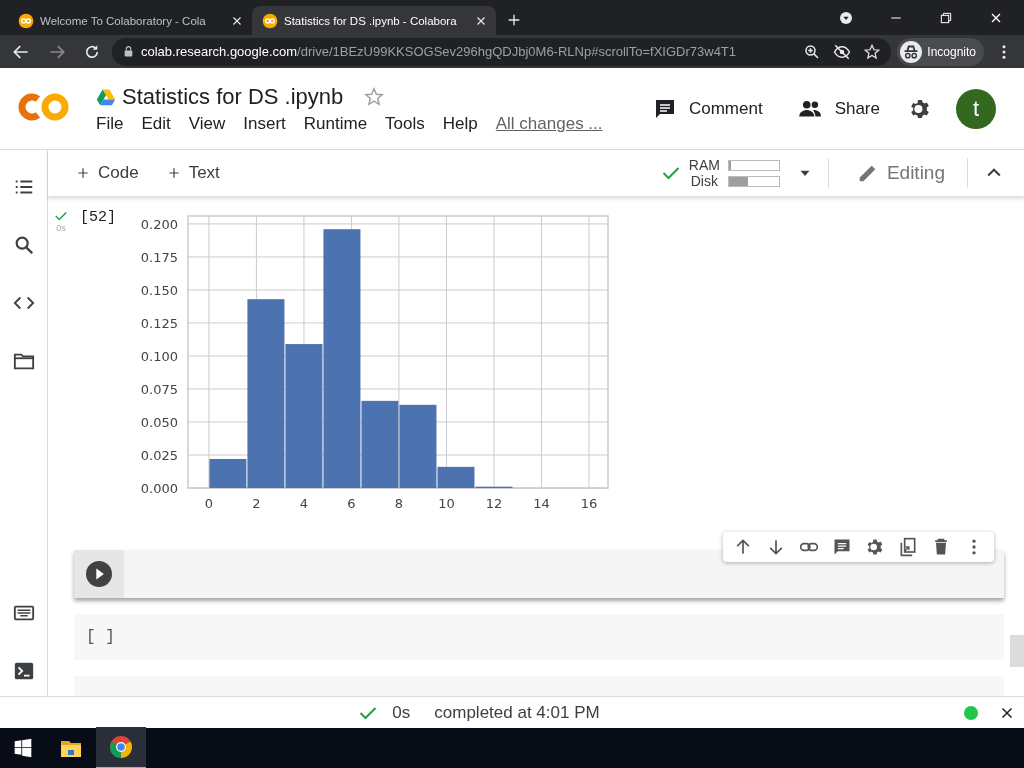  What do you see at coordinates (304, 503) in the screenshot?
I see `x-tick-label: 4` at bounding box center [304, 503].